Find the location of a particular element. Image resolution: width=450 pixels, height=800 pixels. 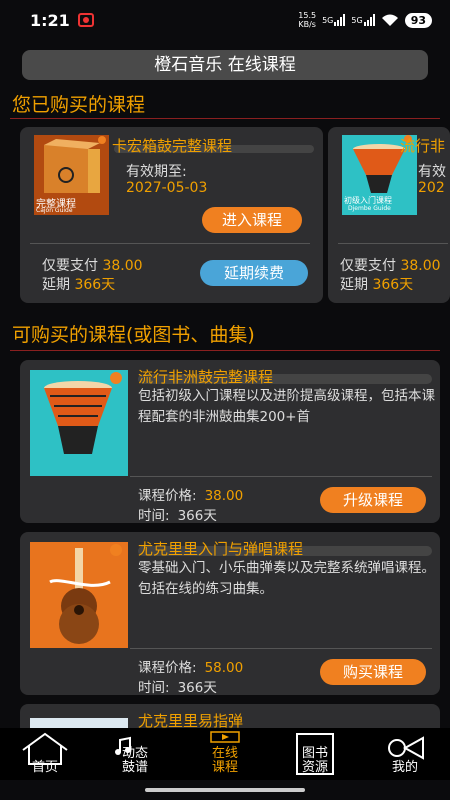

wifi-icon is located at coordinates (389, 20).